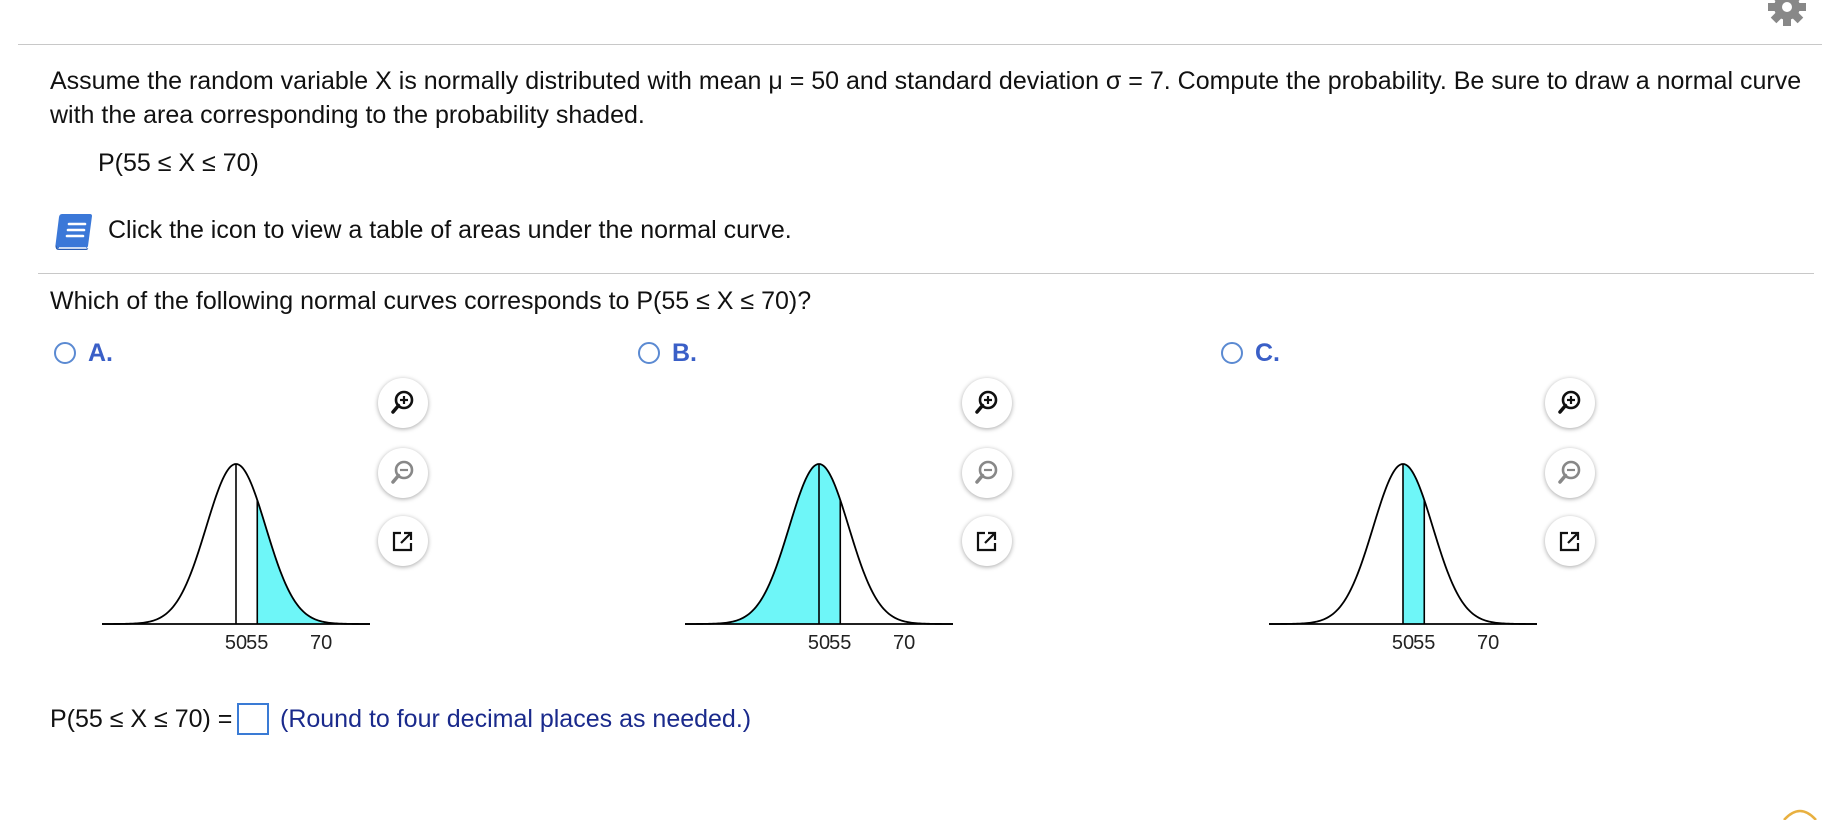 The width and height of the screenshot is (1822, 820). What do you see at coordinates (1800, 810) in the screenshot?
I see `help-badge-icon` at bounding box center [1800, 810].